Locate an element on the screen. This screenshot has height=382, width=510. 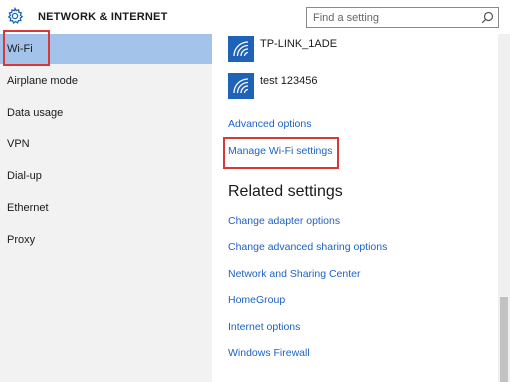
sidebar-item-label: Data usage is located at coordinates (35, 113).